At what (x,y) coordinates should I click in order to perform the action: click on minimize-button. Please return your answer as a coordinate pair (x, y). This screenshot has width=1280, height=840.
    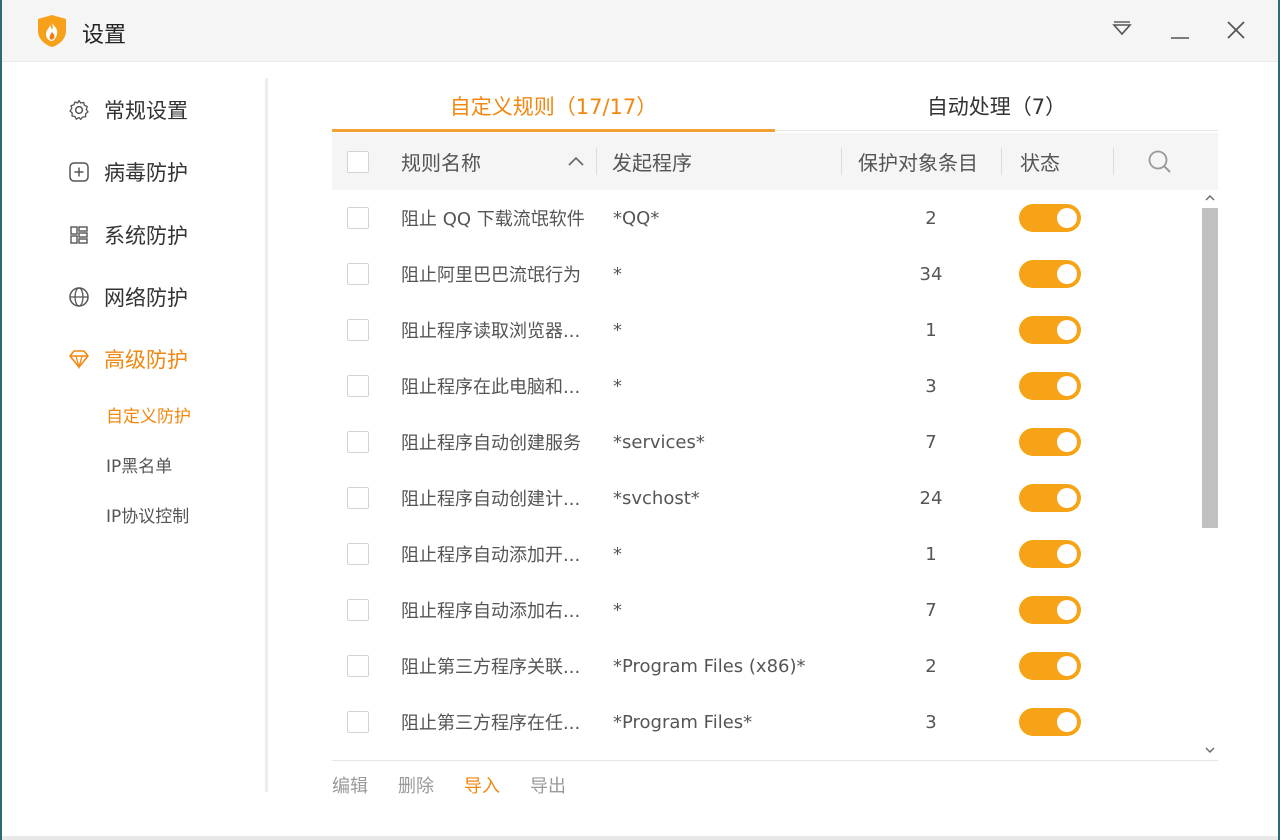
    Looking at the image, I should click on (1180, 30).